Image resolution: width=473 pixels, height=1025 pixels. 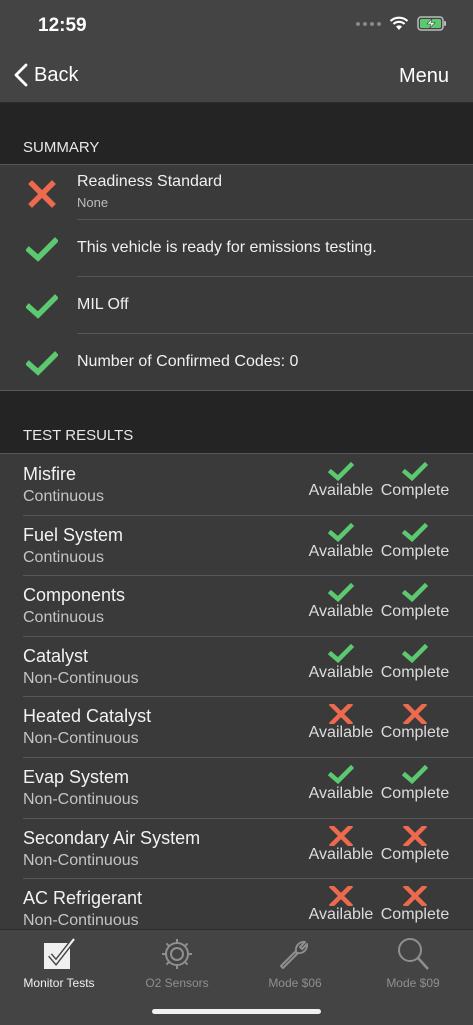 What do you see at coordinates (294, 954) in the screenshot?
I see `wrench-icon` at bounding box center [294, 954].